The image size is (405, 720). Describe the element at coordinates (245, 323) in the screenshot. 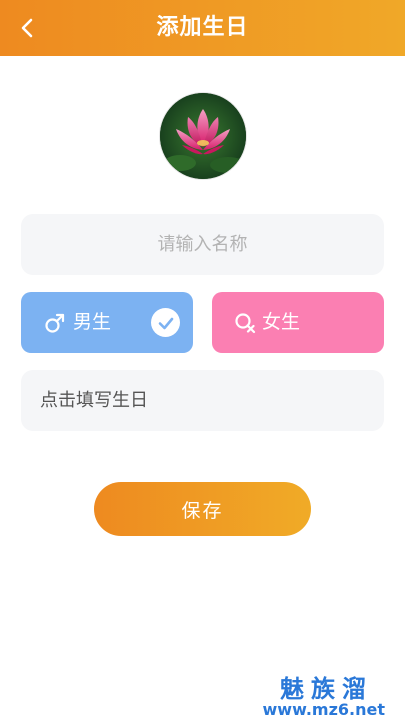

I see `female-symbol-icon` at that location.